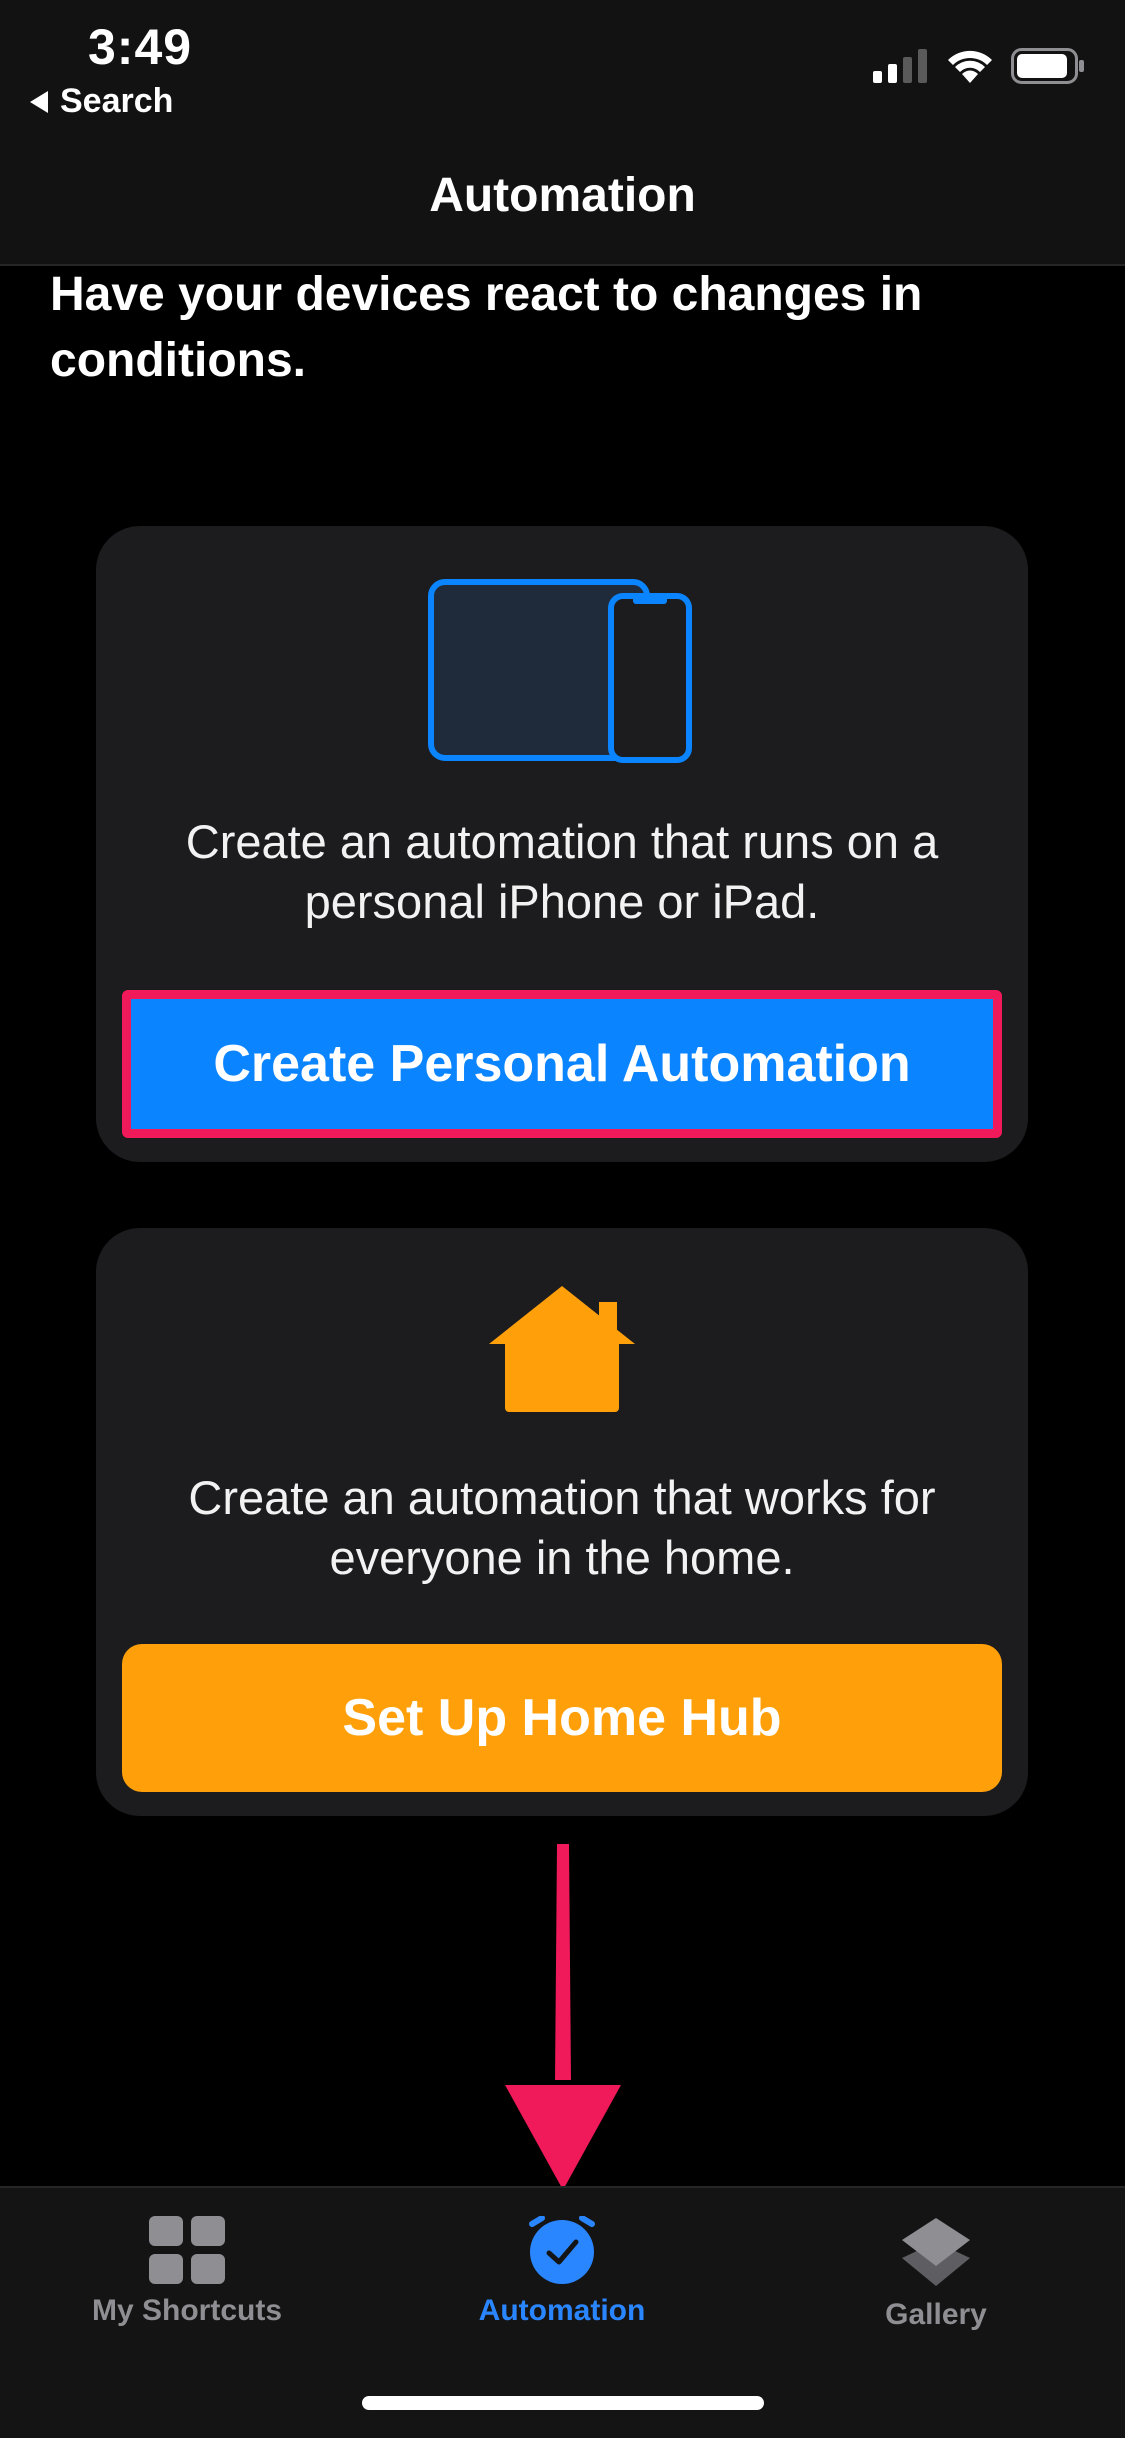  Describe the element at coordinates (187, 2310) in the screenshot. I see `tab-label: My Shortcuts` at that location.